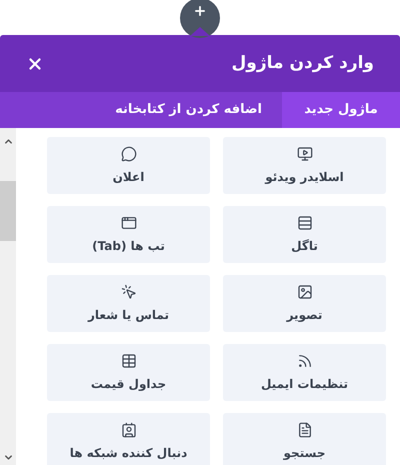 The height and width of the screenshot is (465, 400). I want to click on scrollbar-thumb, so click(8, 211).